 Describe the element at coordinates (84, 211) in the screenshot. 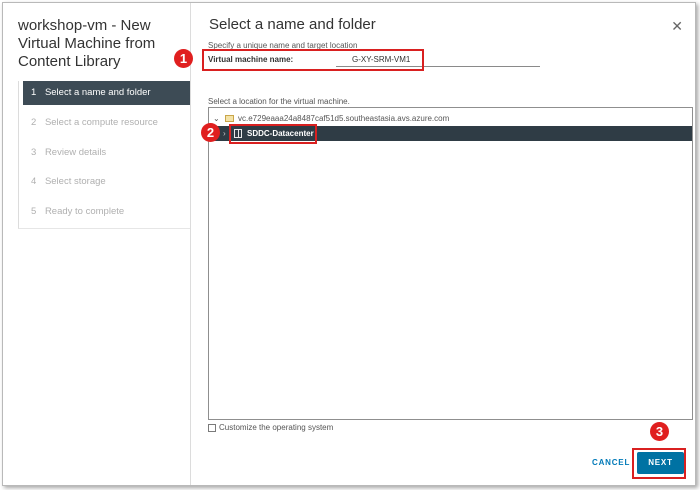

I see `step-label: Ready to complete` at that location.